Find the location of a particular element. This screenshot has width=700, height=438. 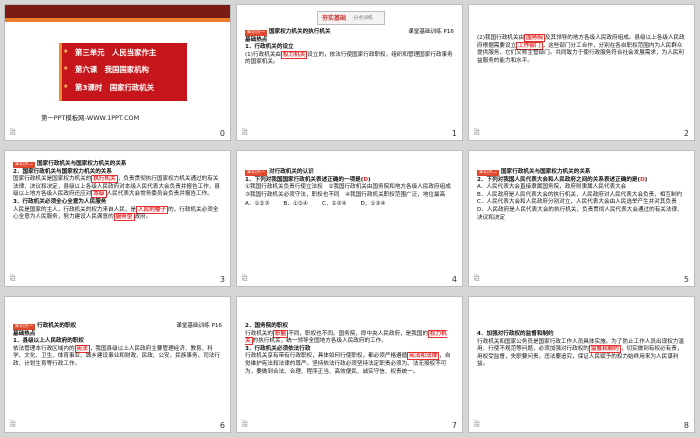

slide-number: 1 is located at coordinates (454, 133).